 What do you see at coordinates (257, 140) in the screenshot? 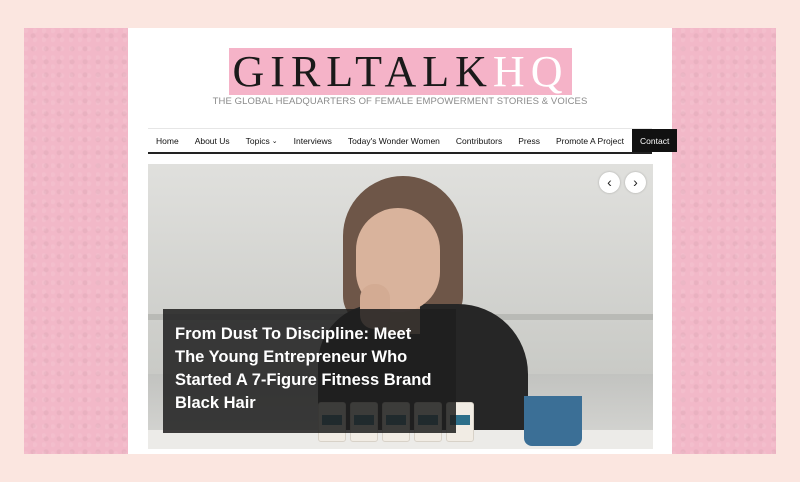
I see `nav-topics-label: Topics` at bounding box center [257, 140].